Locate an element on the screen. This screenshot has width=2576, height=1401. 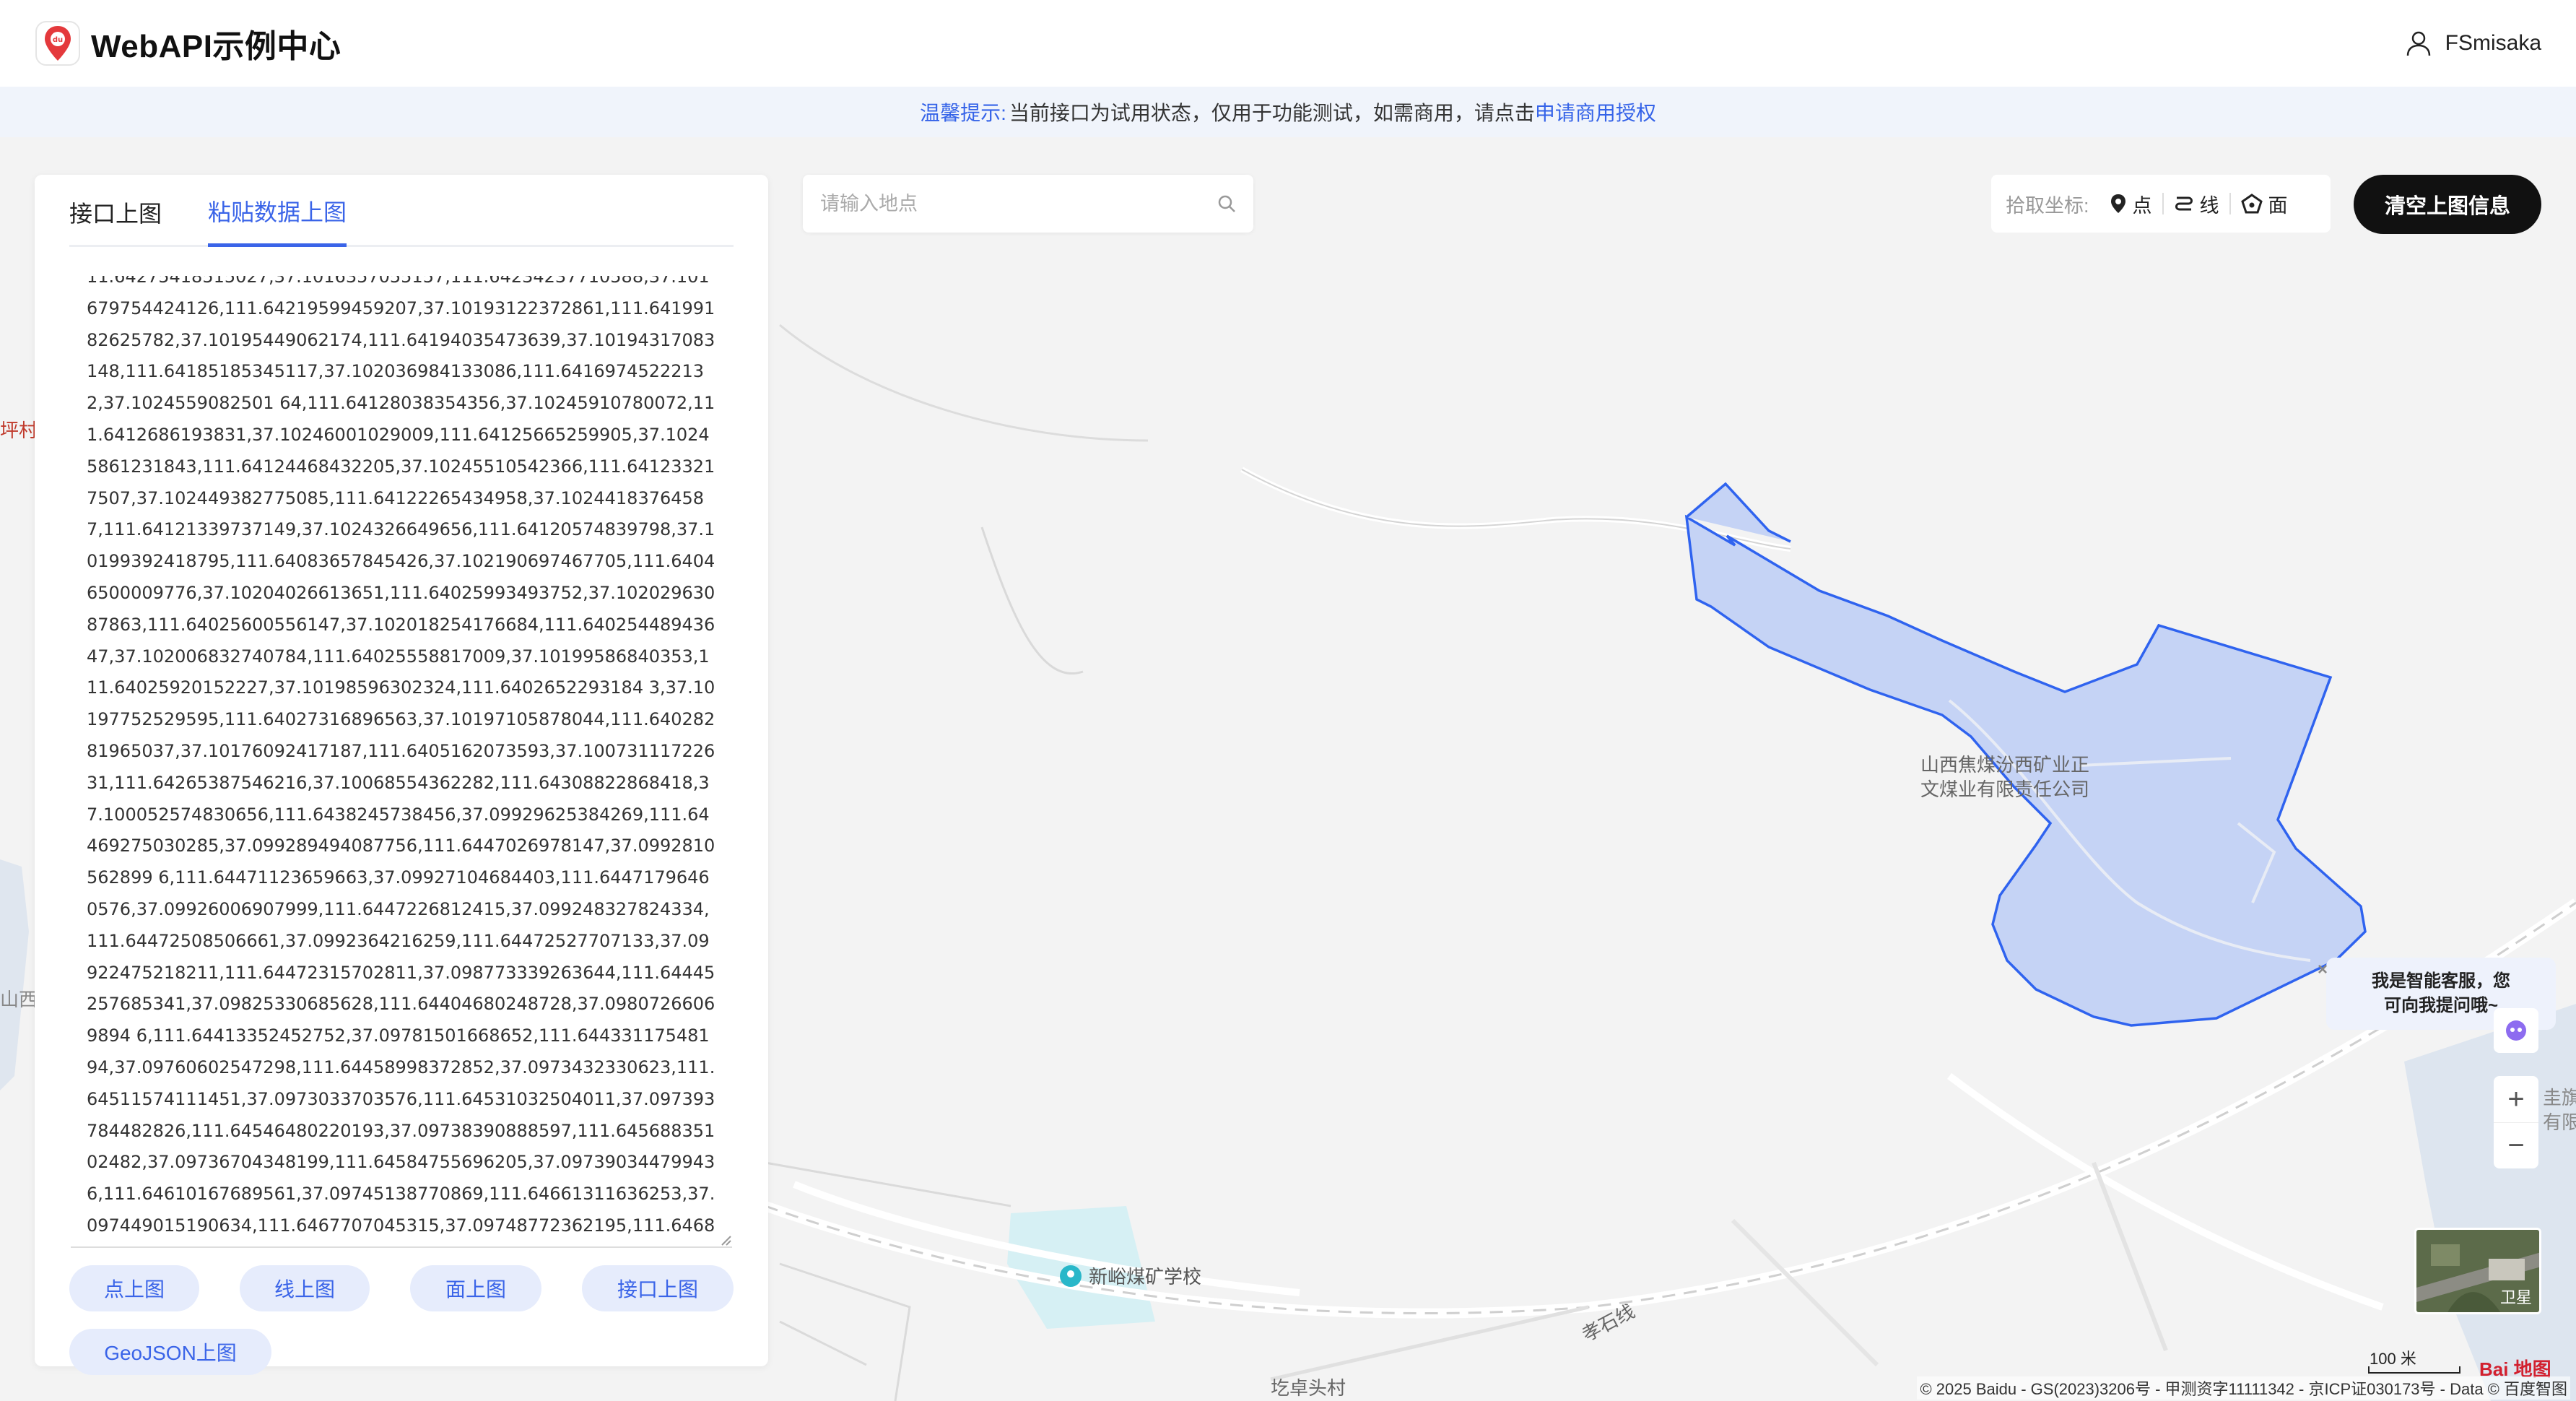
notice-text: 当前接口为试用状态，仅用于功能测试，如需商用，请点击 is located at coordinates (1272, 113).